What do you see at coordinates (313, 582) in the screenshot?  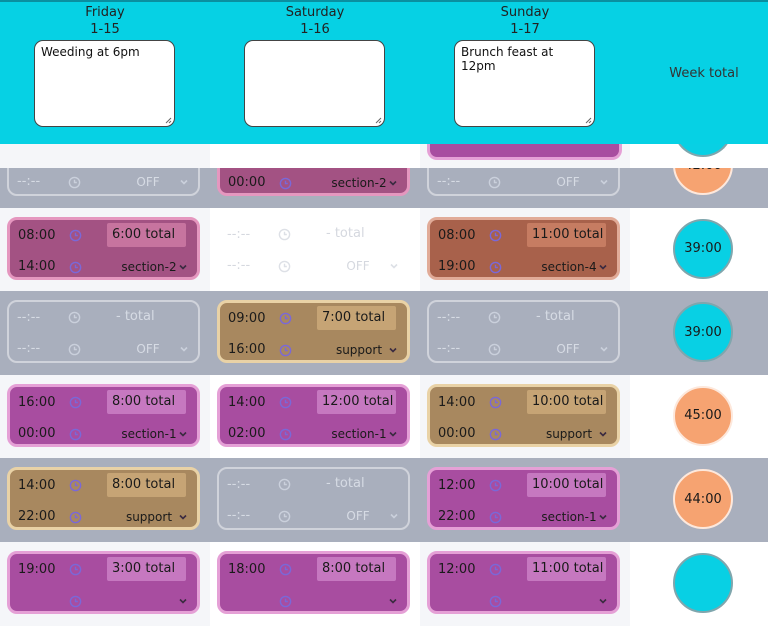 I see `shift-card: 18:00 8:00 total` at bounding box center [313, 582].